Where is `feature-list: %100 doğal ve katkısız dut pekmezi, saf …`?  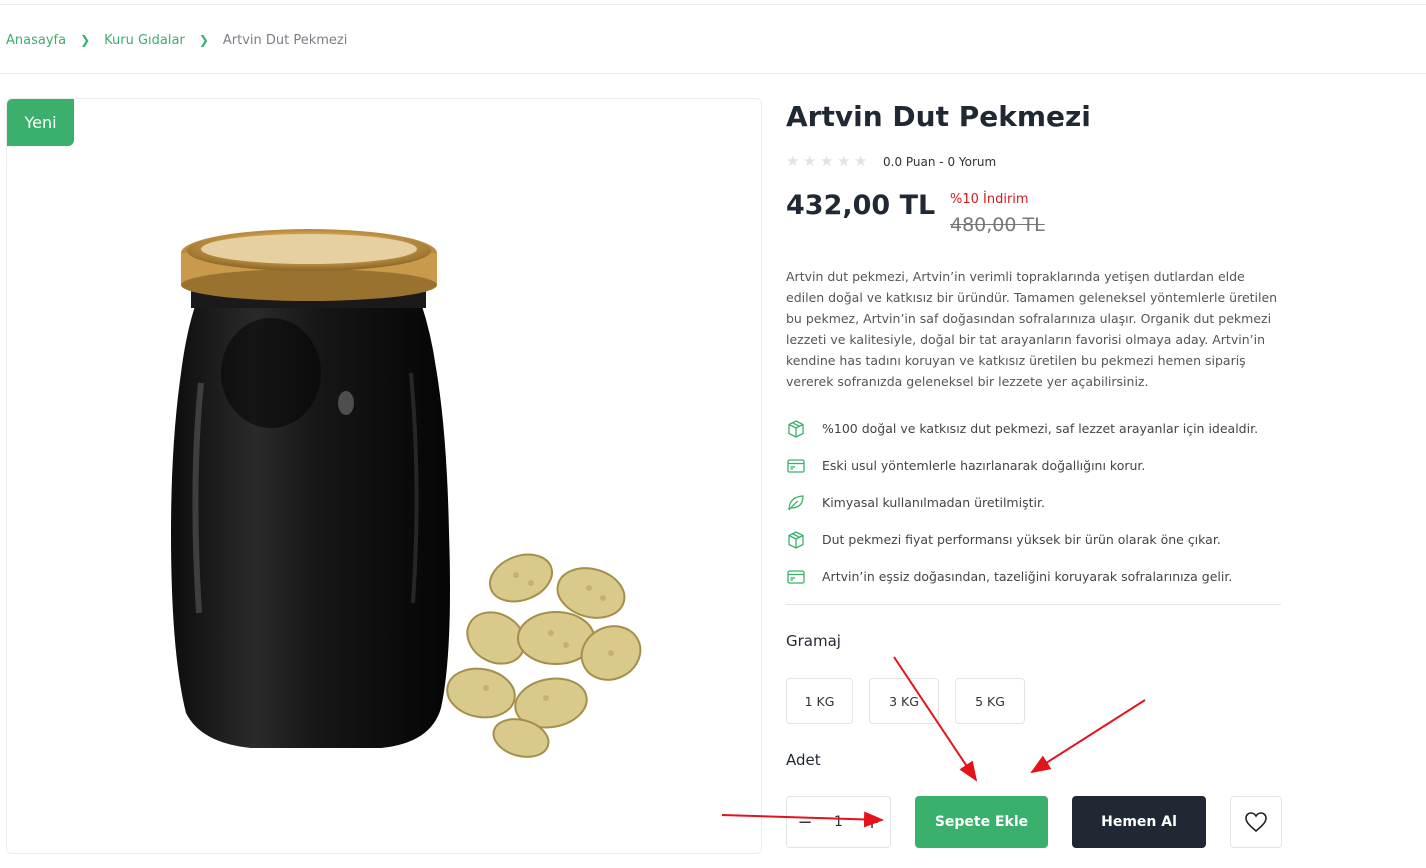 feature-list: %100 doğal ve katkısız dut pekmezi, saf … is located at coordinates (1022, 502).